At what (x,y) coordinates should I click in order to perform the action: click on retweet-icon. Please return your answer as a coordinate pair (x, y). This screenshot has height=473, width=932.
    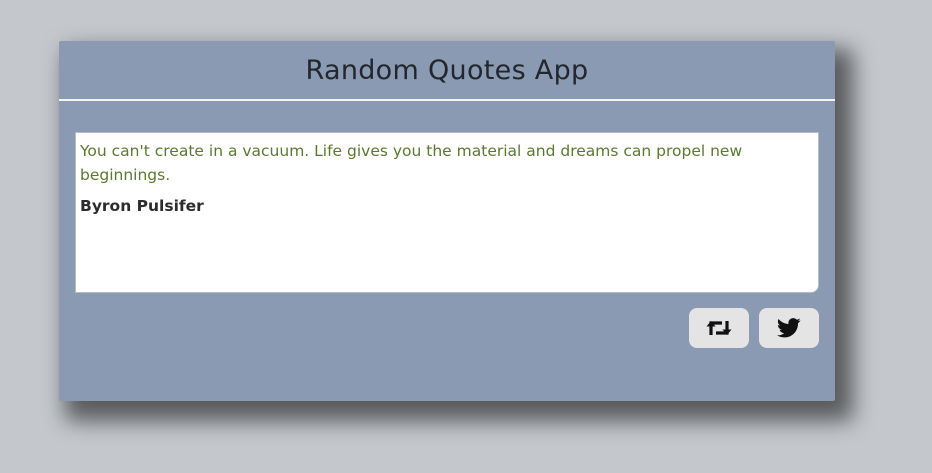
    Looking at the image, I should click on (719, 328).